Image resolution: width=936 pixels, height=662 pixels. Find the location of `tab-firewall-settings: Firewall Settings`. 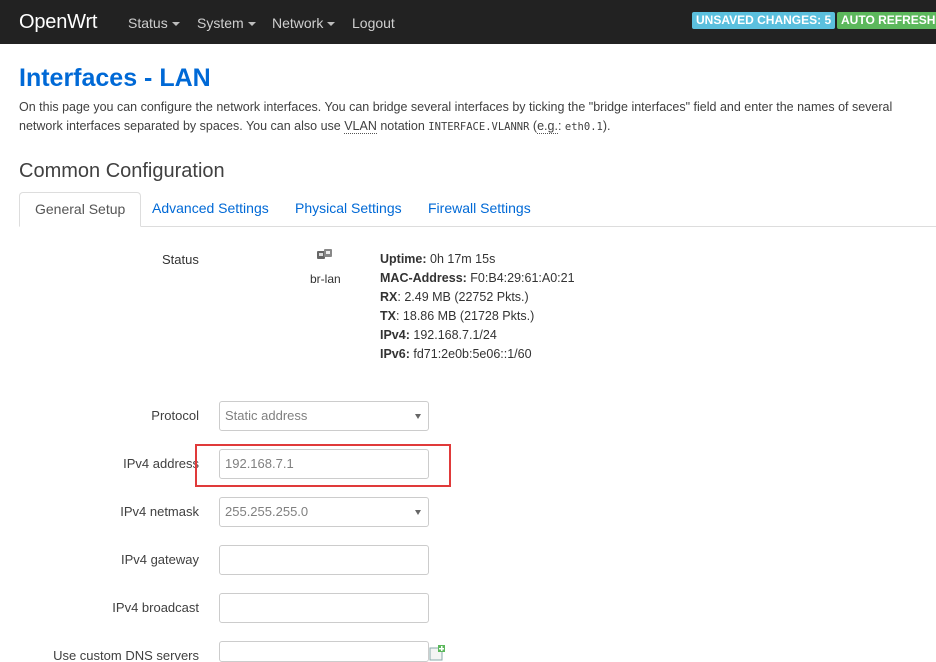

tab-firewall-settings: Firewall Settings is located at coordinates (479, 209).